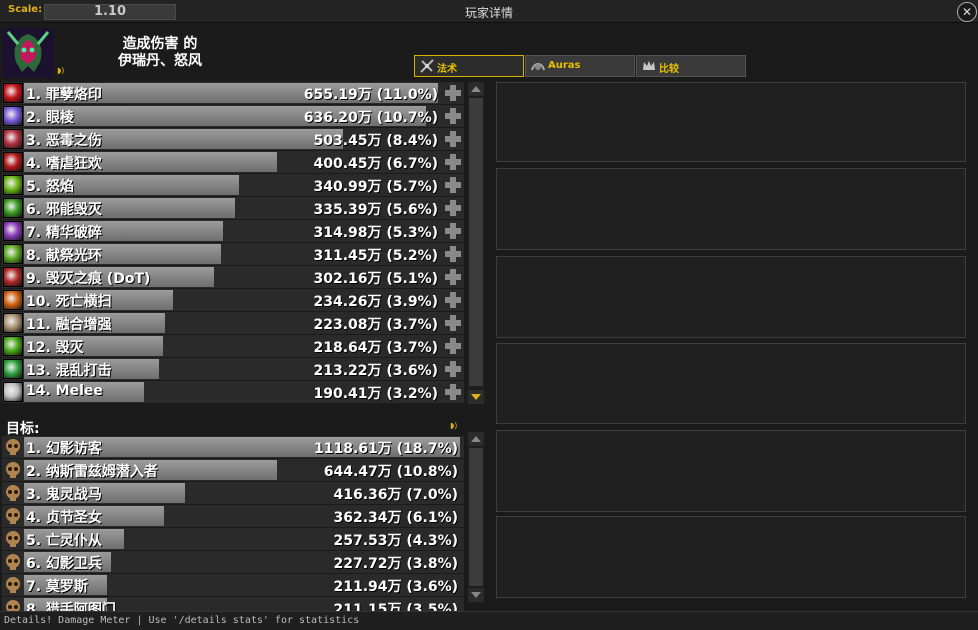  I want to click on target-name: 2. 纳斯雷兹姆潜入者, so click(92, 472).